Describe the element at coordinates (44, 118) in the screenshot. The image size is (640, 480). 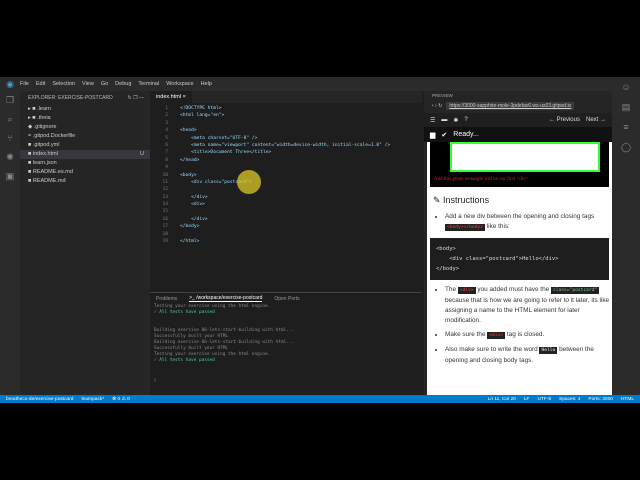
I see `file-name: .theia` at that location.